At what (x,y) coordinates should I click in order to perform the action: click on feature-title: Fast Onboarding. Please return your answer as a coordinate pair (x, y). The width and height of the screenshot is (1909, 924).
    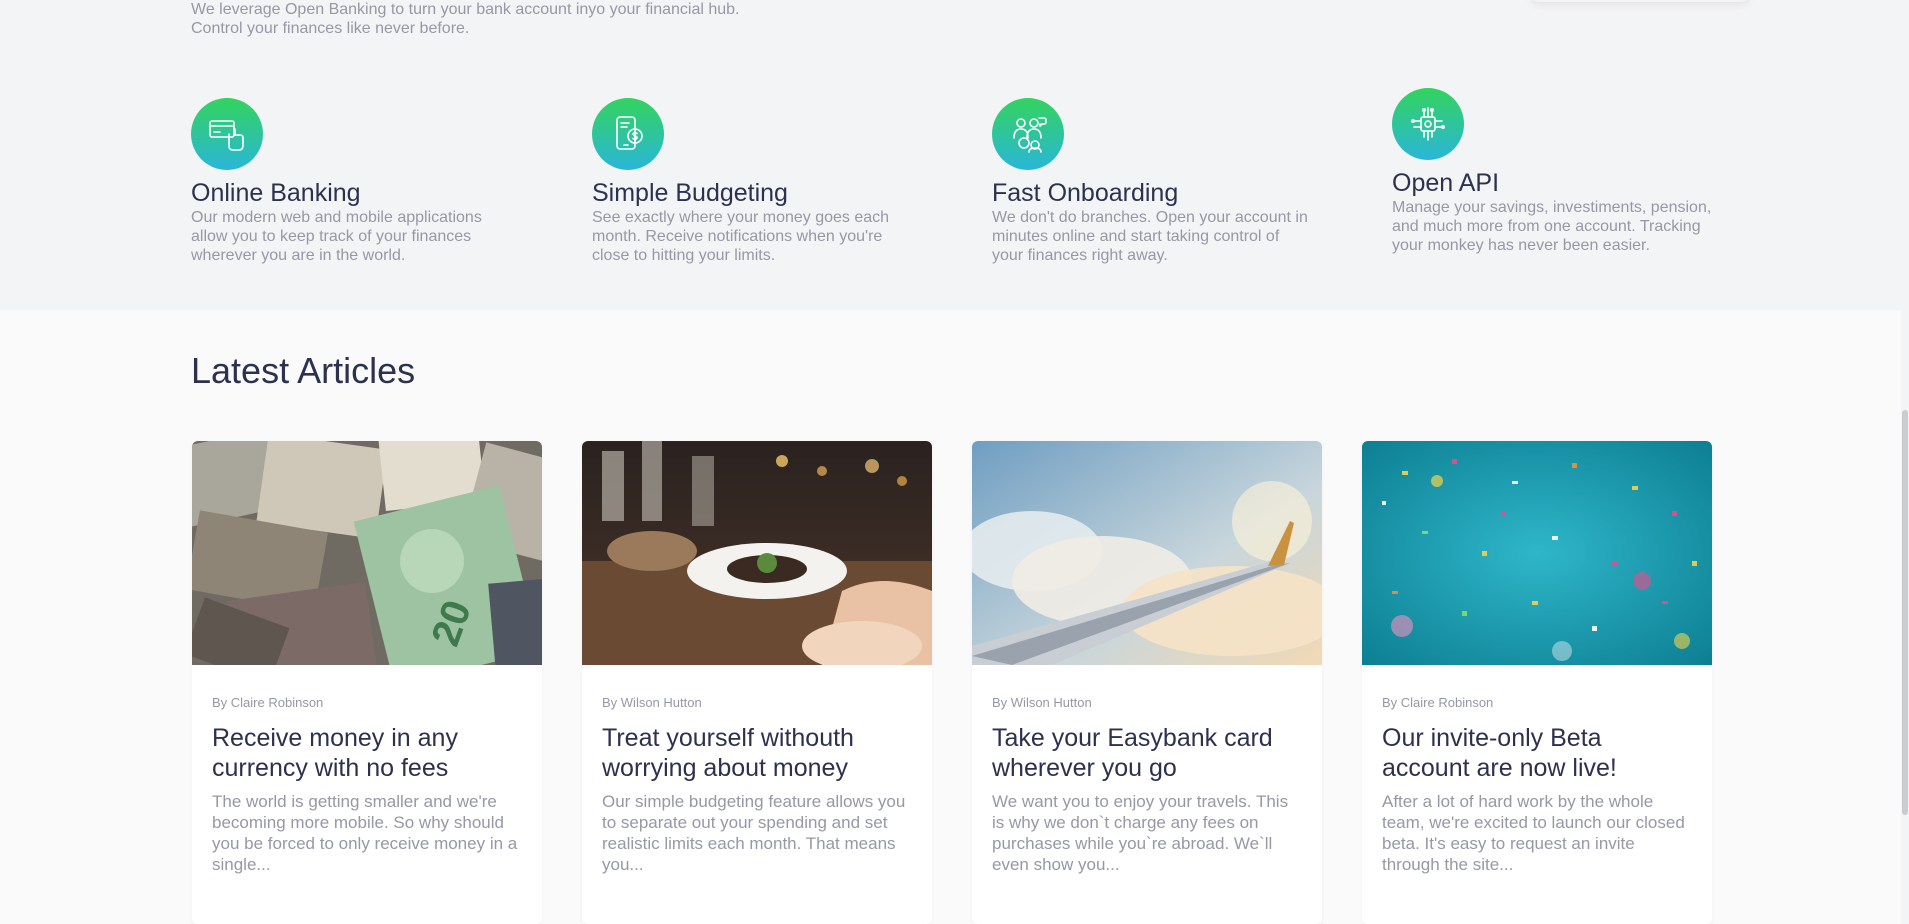
    Looking at the image, I should click on (1085, 193).